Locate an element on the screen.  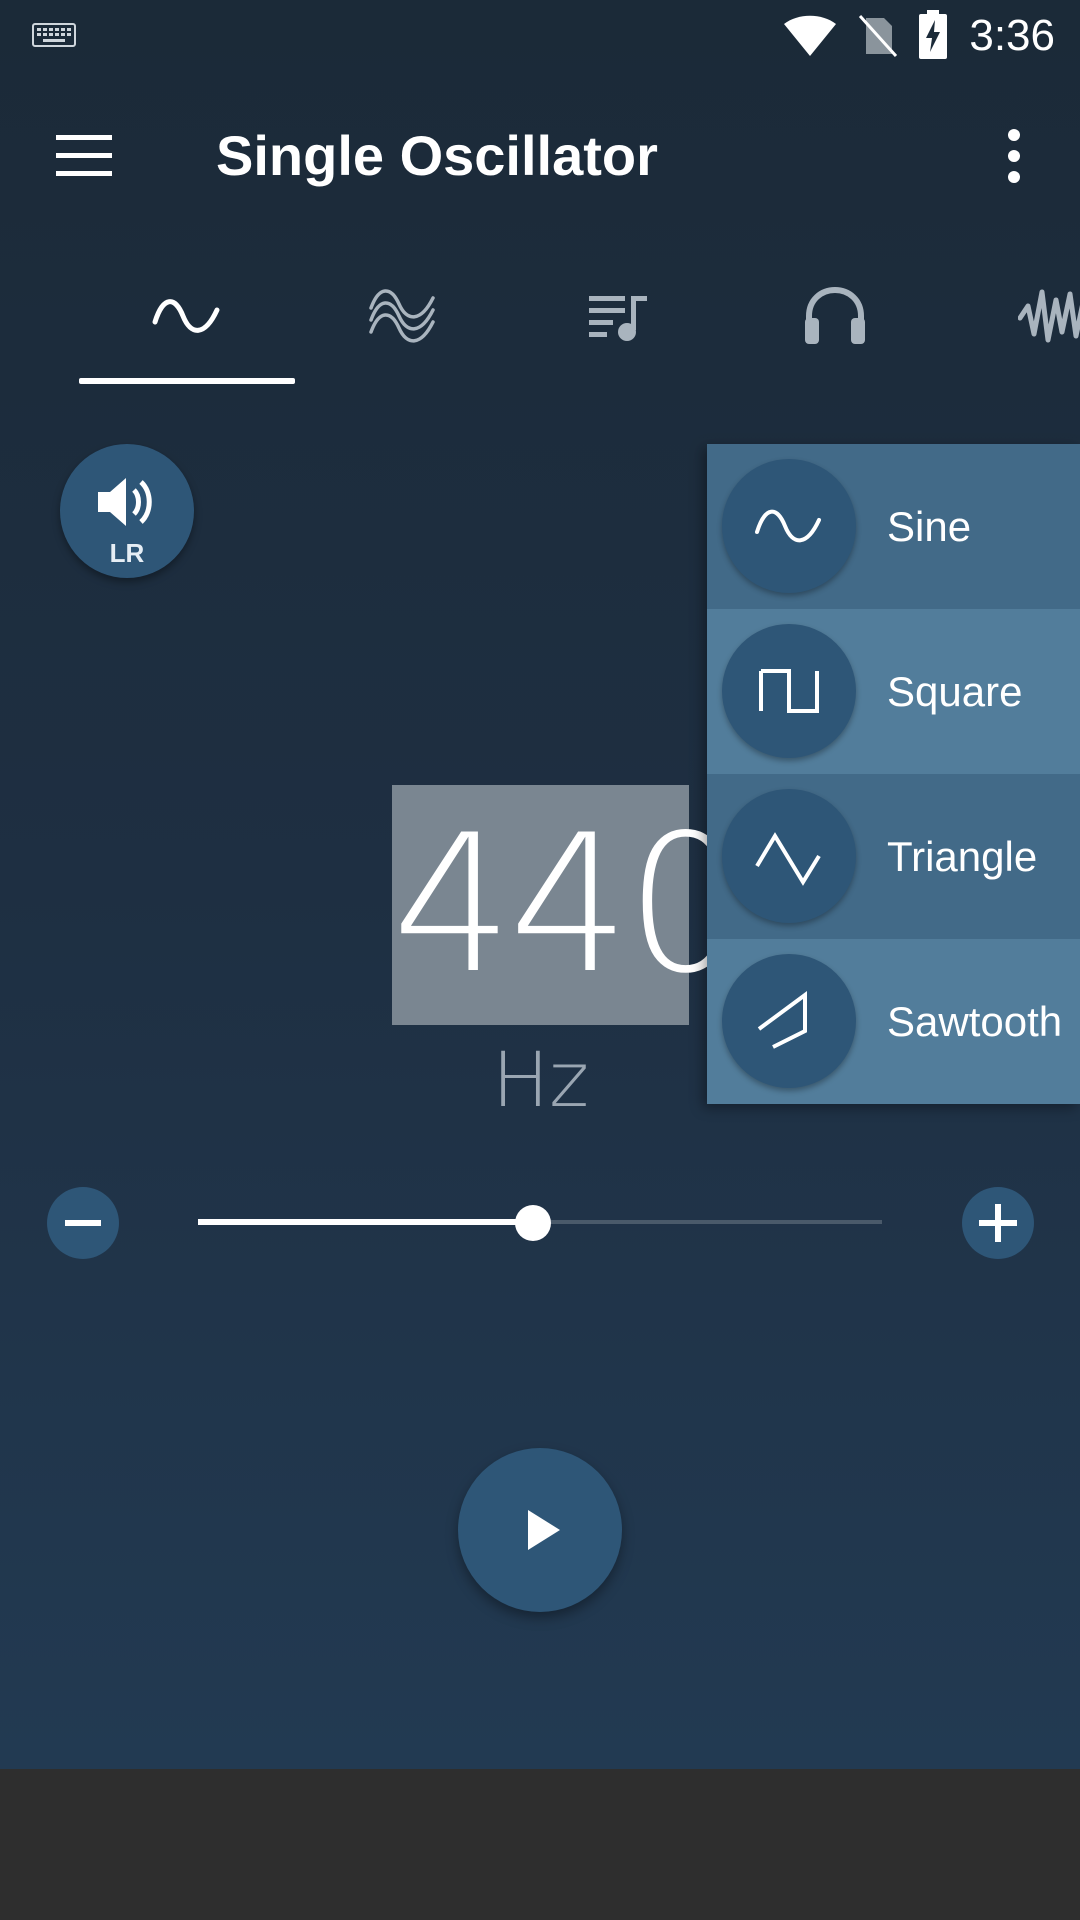
waveform-label: Sine is located at coordinates (929, 526).